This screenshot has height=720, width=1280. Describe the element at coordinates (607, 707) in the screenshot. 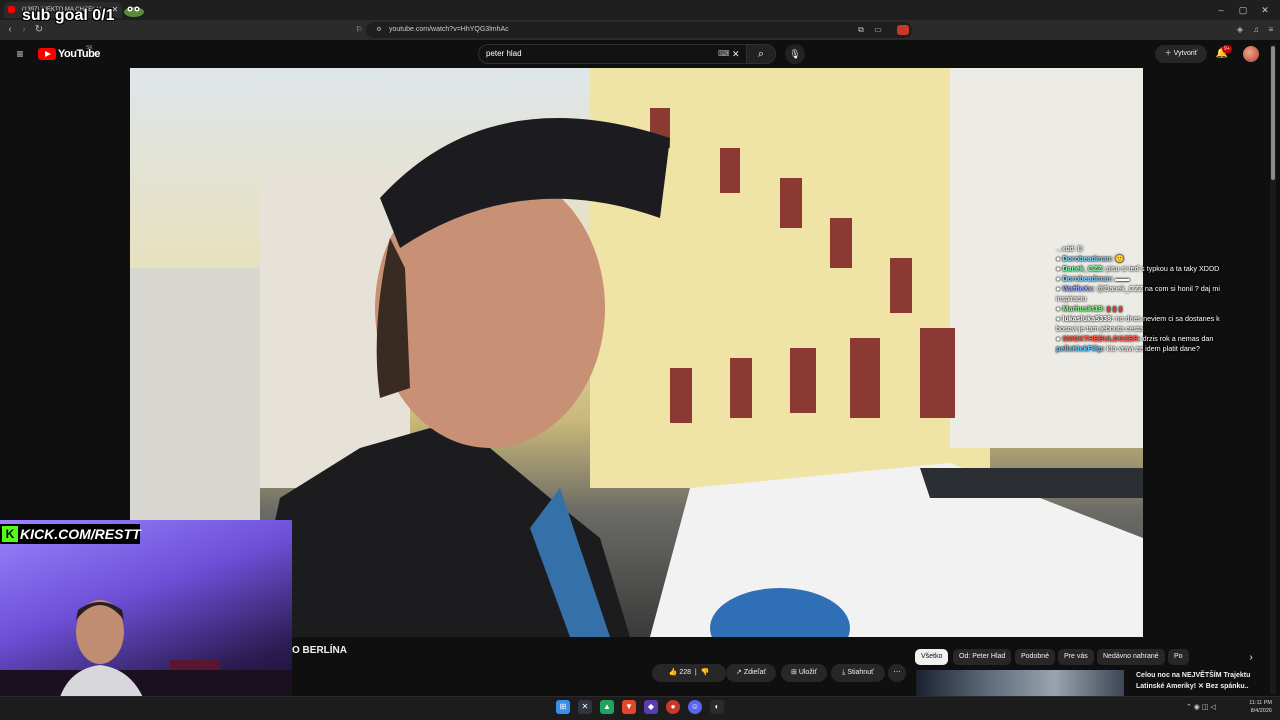

I see `green-app-icon: ▲` at that location.